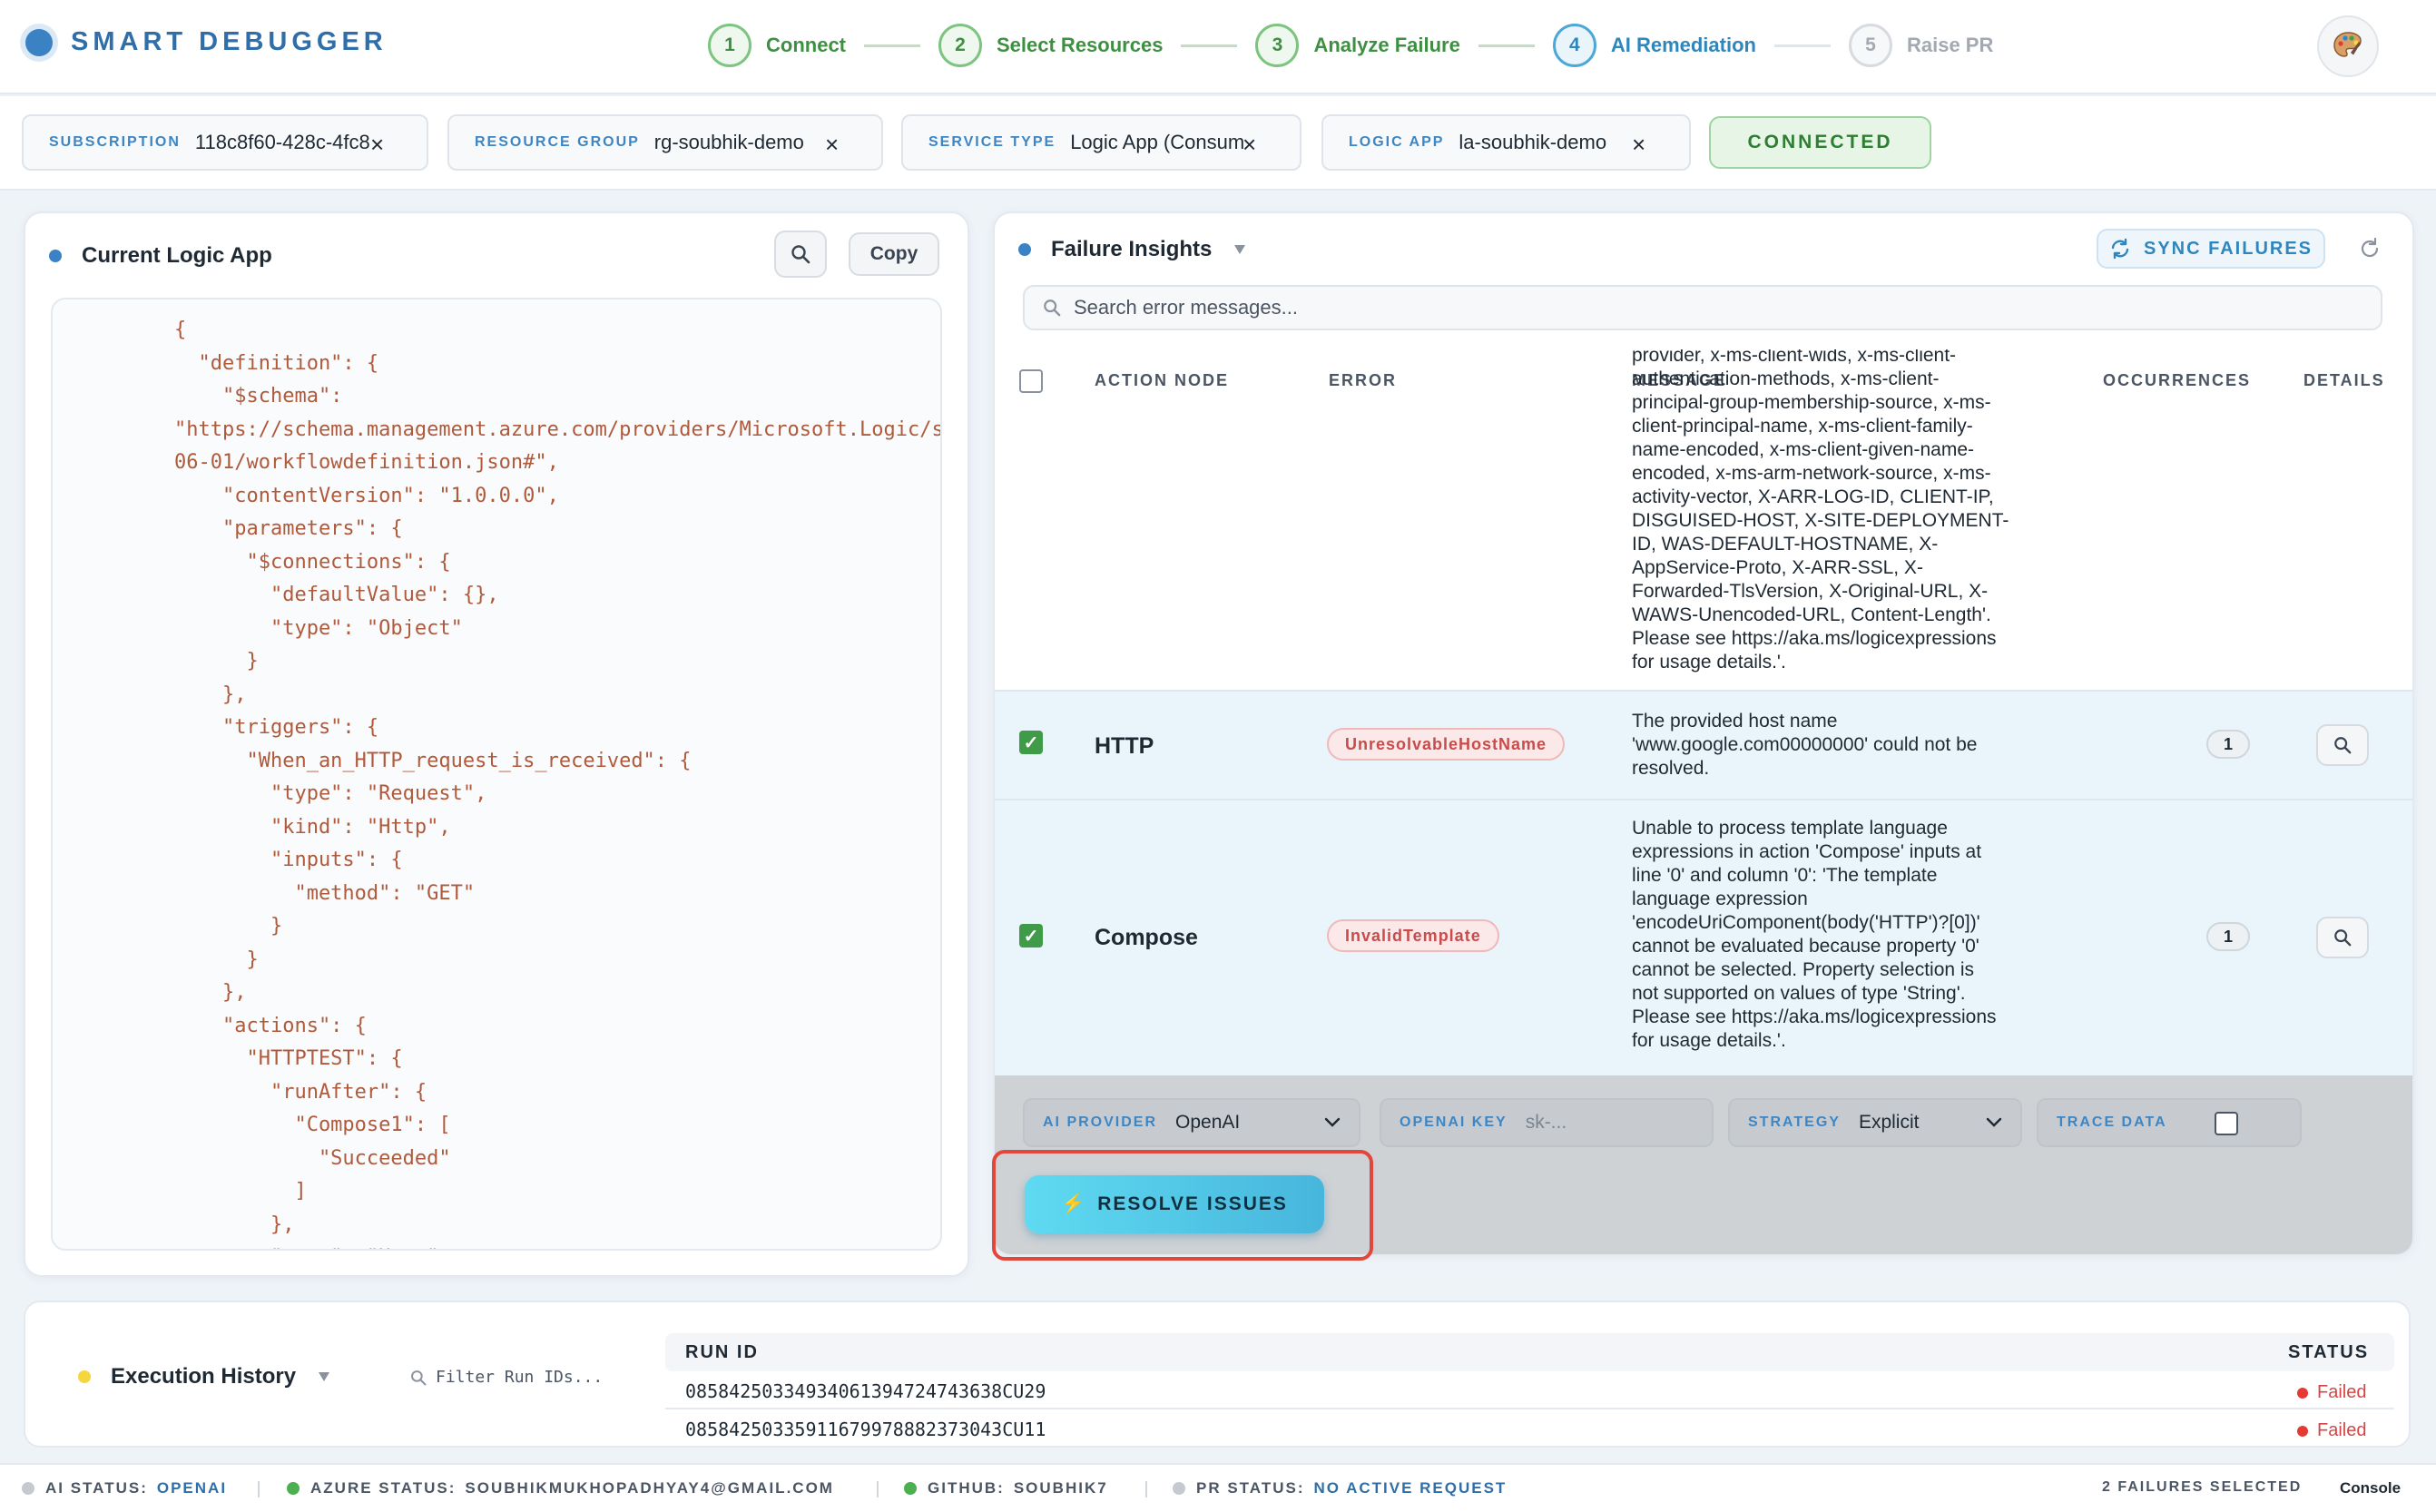  What do you see at coordinates (1709, 307) in the screenshot?
I see `error-search-input` at bounding box center [1709, 307].